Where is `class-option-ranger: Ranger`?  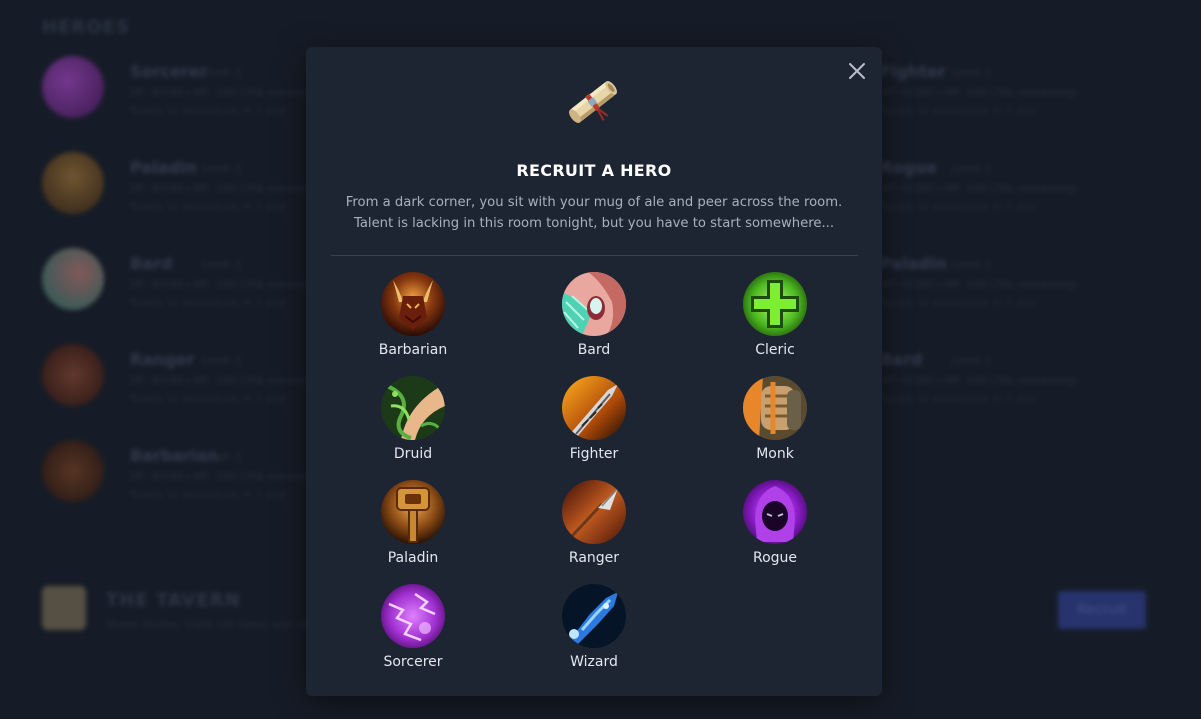
class-option-ranger: Ranger is located at coordinates (594, 528).